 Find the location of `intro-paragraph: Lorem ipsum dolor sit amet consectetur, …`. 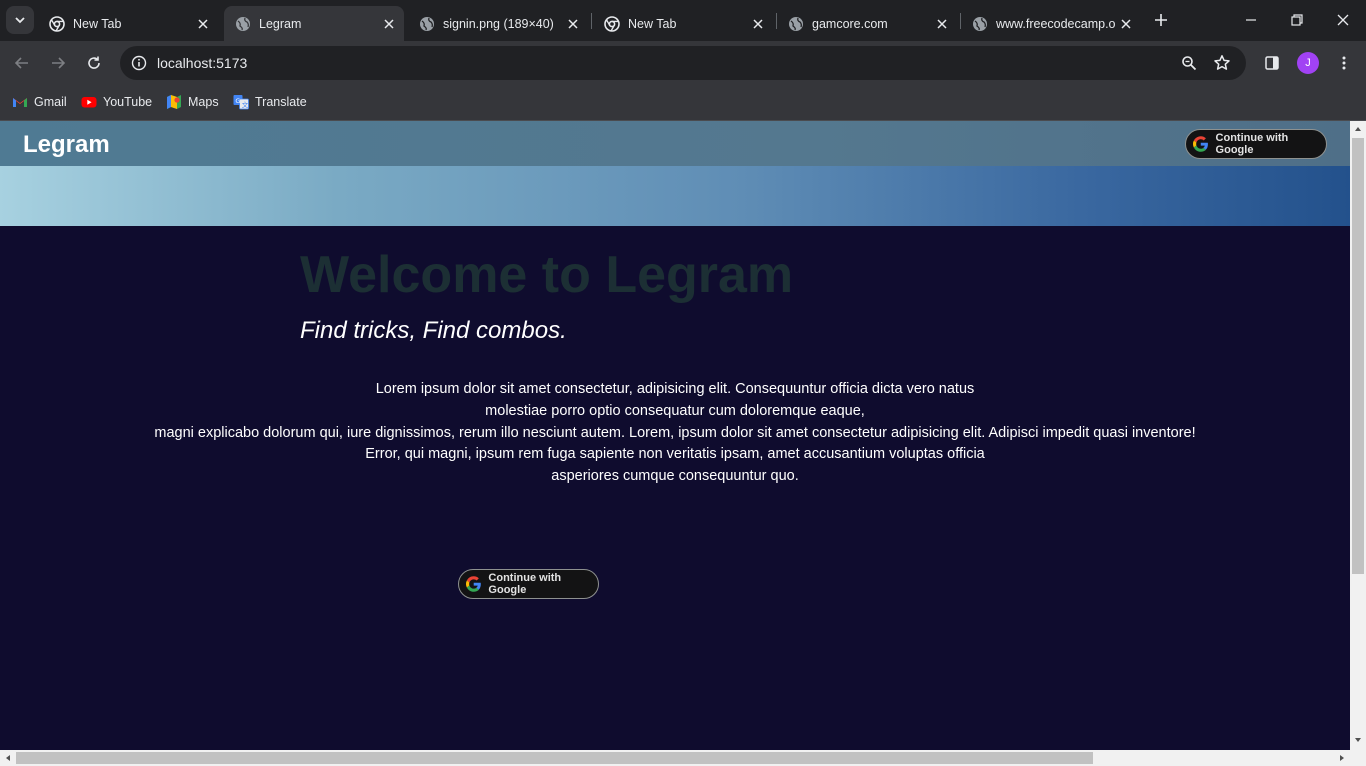

intro-paragraph: Lorem ipsum dolor sit amet consectetur, … is located at coordinates (675, 433).